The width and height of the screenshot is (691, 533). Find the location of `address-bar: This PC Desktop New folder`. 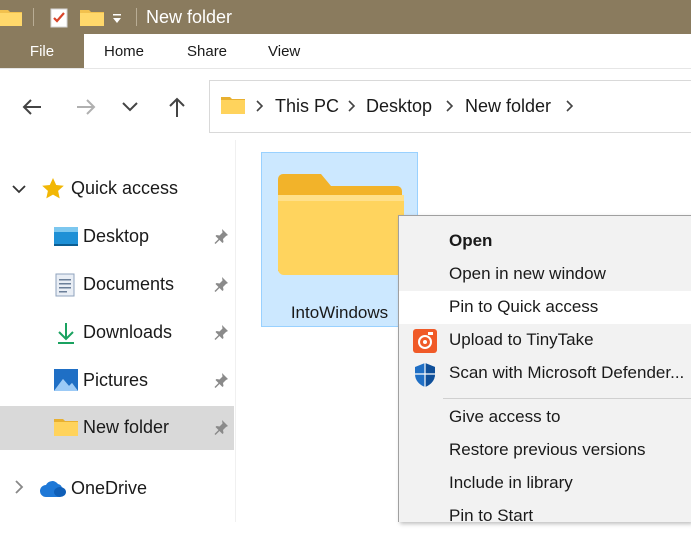

address-bar: This PC Desktop New folder is located at coordinates (450, 106).